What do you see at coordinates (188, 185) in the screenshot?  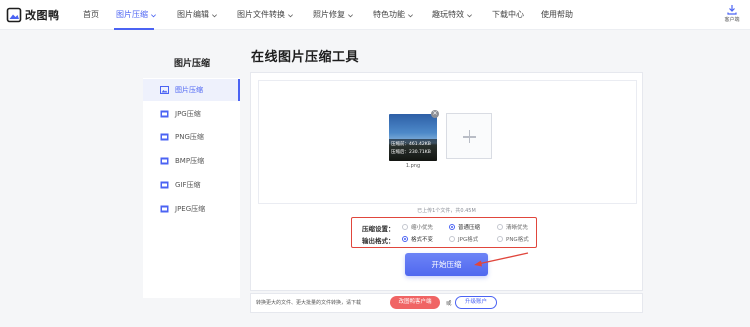 I see `sidebar-item-label: GIF压缩` at bounding box center [188, 185].